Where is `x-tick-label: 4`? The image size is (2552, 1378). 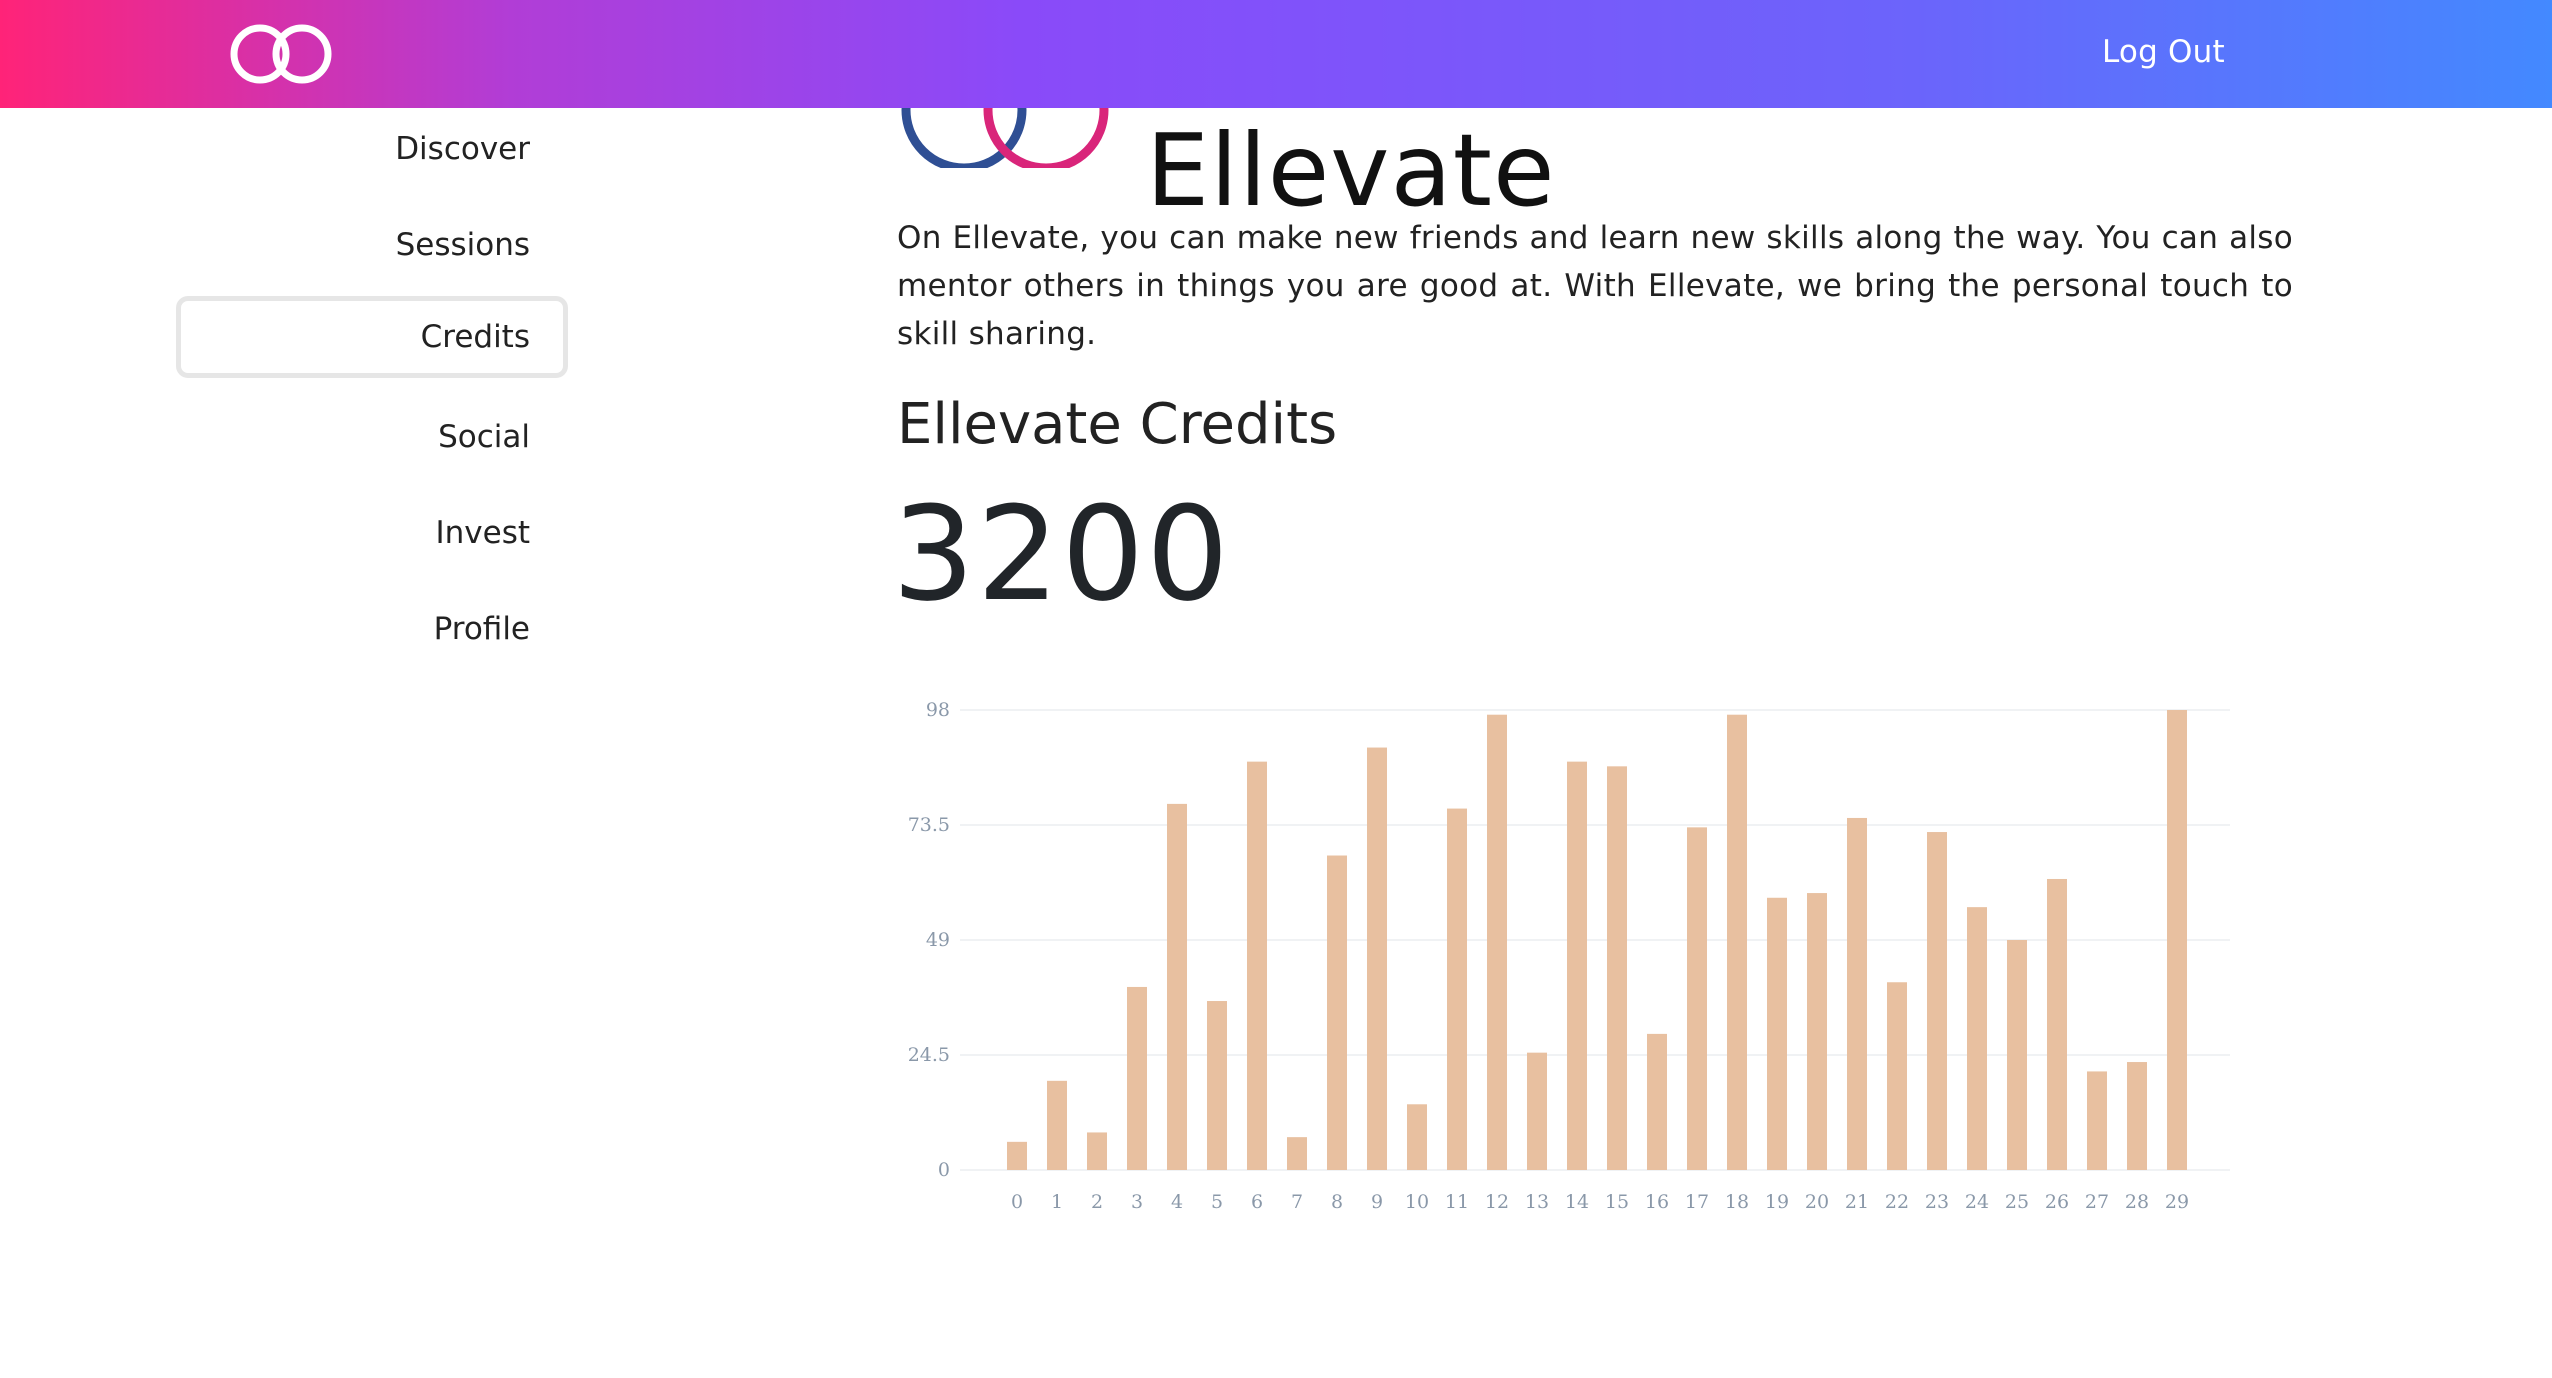 x-tick-label: 4 is located at coordinates (1177, 1202).